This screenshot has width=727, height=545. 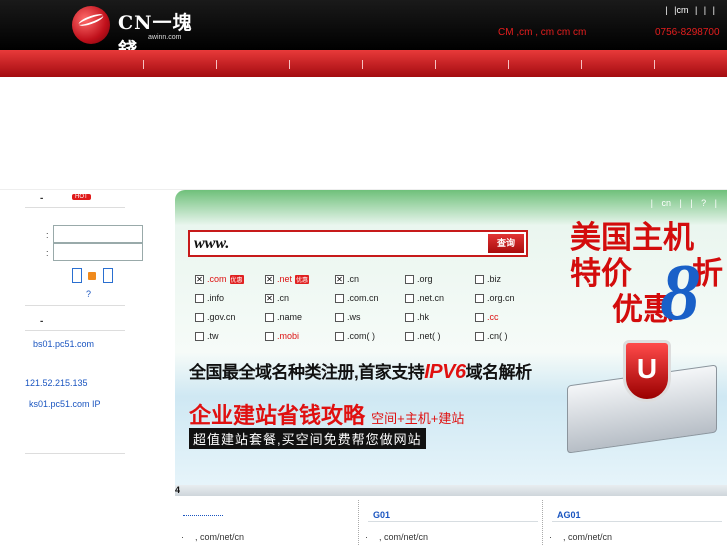 What do you see at coordinates (680, 293) in the screenshot?
I see `usa-eight-digit: 8` at bounding box center [680, 293].